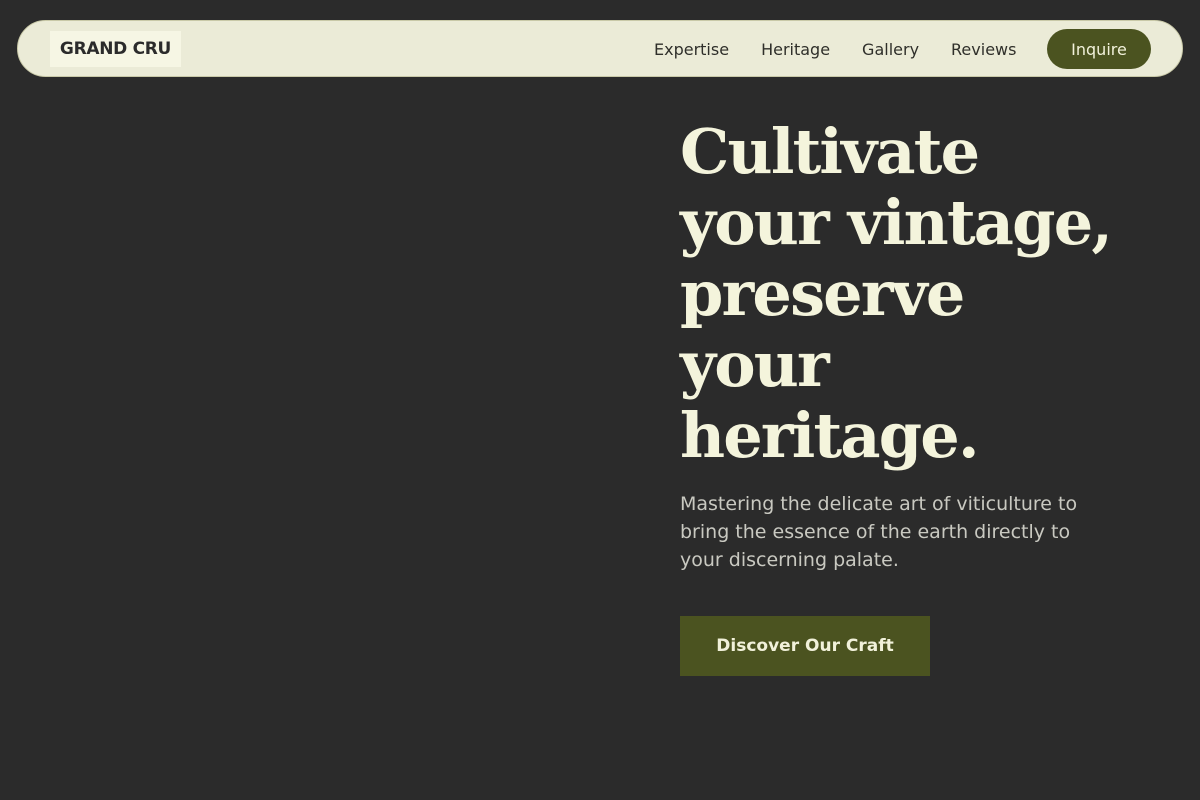 This screenshot has height=800, width=1200. Describe the element at coordinates (805, 646) in the screenshot. I see `discover-craft-button: Discover Our Craft` at that location.